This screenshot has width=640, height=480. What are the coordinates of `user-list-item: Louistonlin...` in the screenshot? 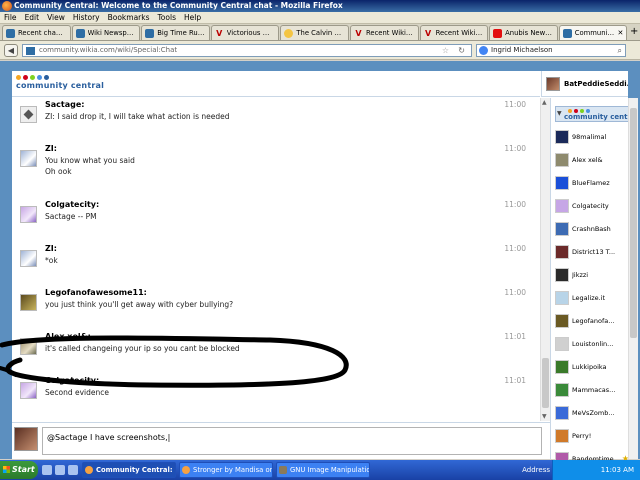 It's located at (590, 343).